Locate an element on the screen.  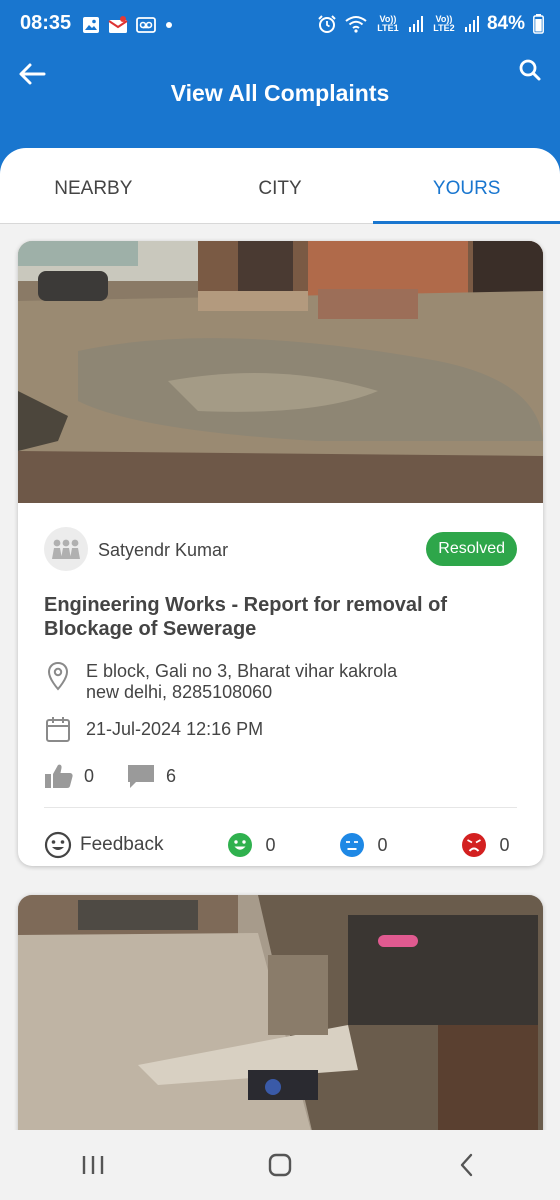
alarm-icon is located at coordinates (327, 24).